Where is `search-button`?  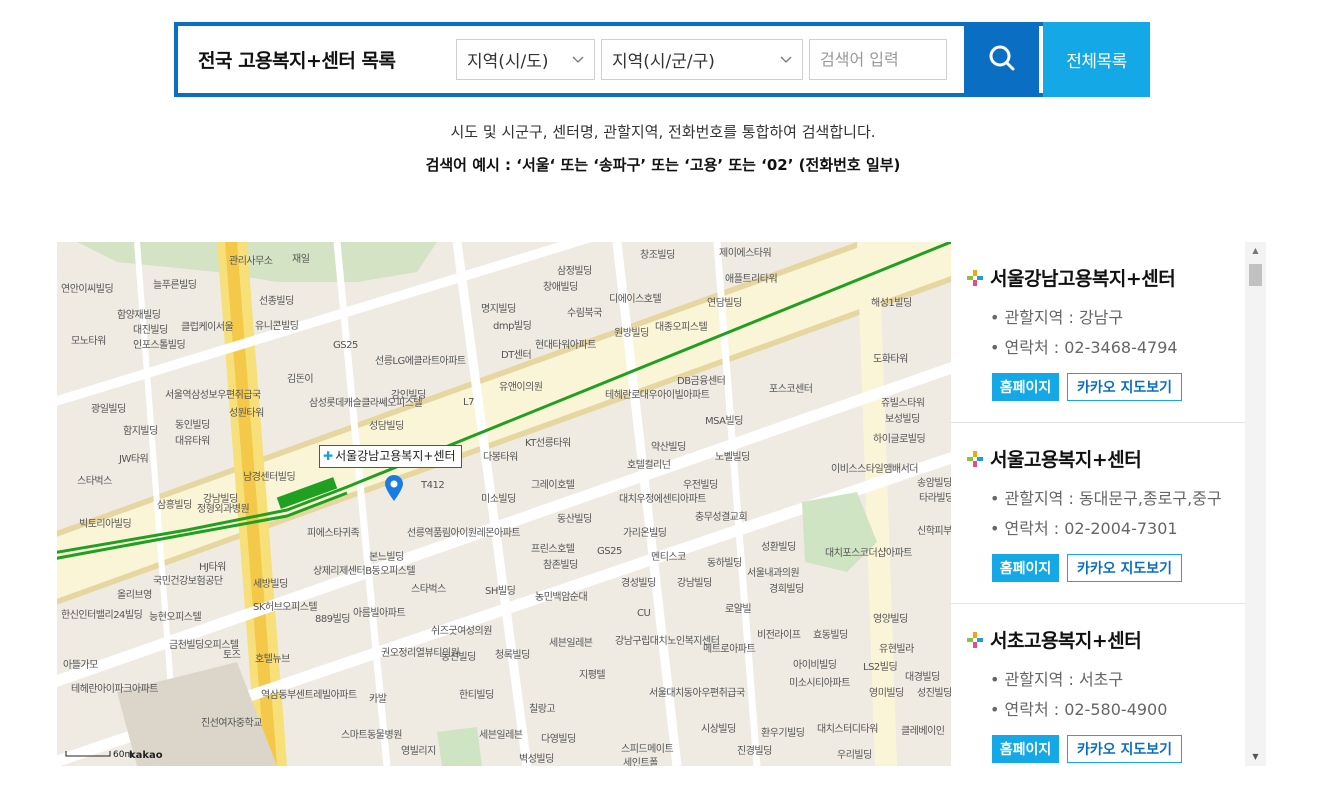 search-button is located at coordinates (1001, 59).